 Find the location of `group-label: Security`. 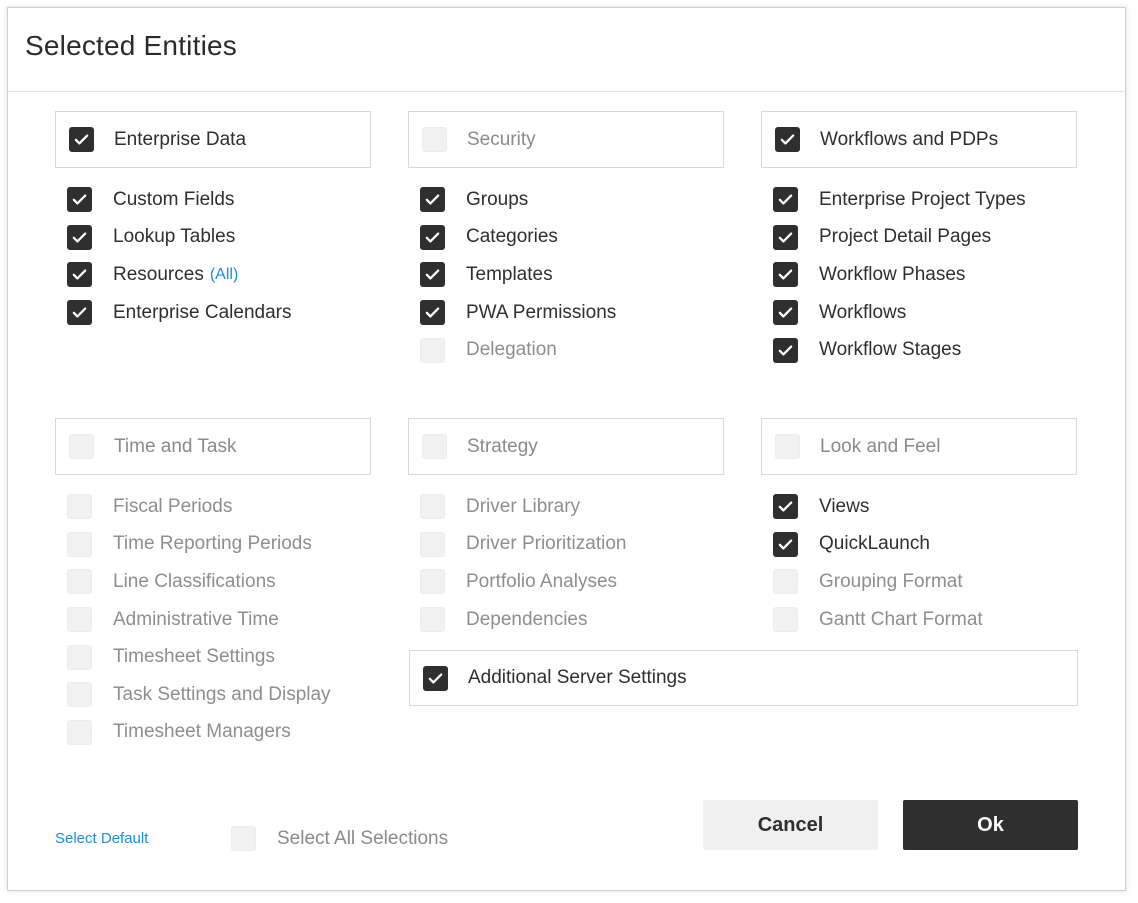

group-label: Security is located at coordinates (501, 139).